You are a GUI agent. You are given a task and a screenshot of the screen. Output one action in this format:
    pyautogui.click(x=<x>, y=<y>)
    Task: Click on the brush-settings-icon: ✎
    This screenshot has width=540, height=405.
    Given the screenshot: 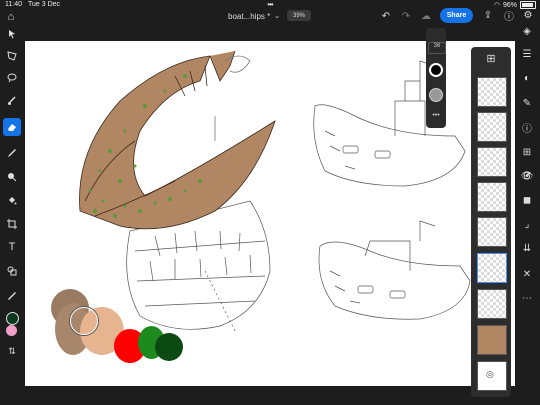 What is the action you would take?
    pyautogui.click(x=527, y=103)
    